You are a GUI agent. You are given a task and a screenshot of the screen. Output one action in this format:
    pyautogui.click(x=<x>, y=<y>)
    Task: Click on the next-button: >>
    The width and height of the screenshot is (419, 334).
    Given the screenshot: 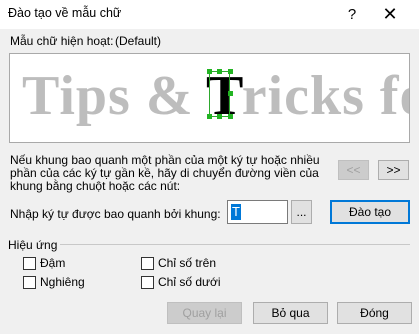 What is the action you would take?
    pyautogui.click(x=393, y=170)
    